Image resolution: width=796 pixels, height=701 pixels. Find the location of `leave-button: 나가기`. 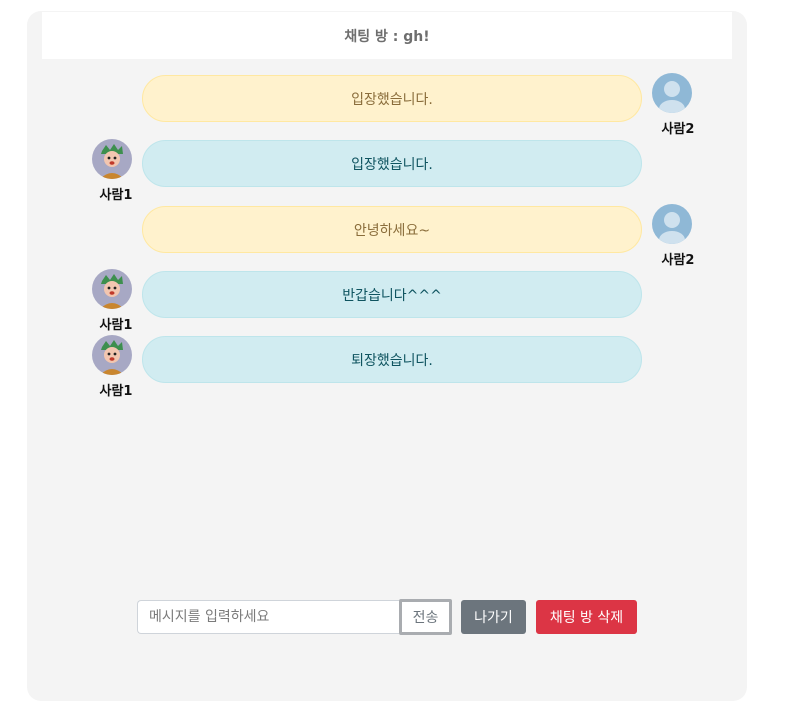

leave-button: 나가기 is located at coordinates (493, 617).